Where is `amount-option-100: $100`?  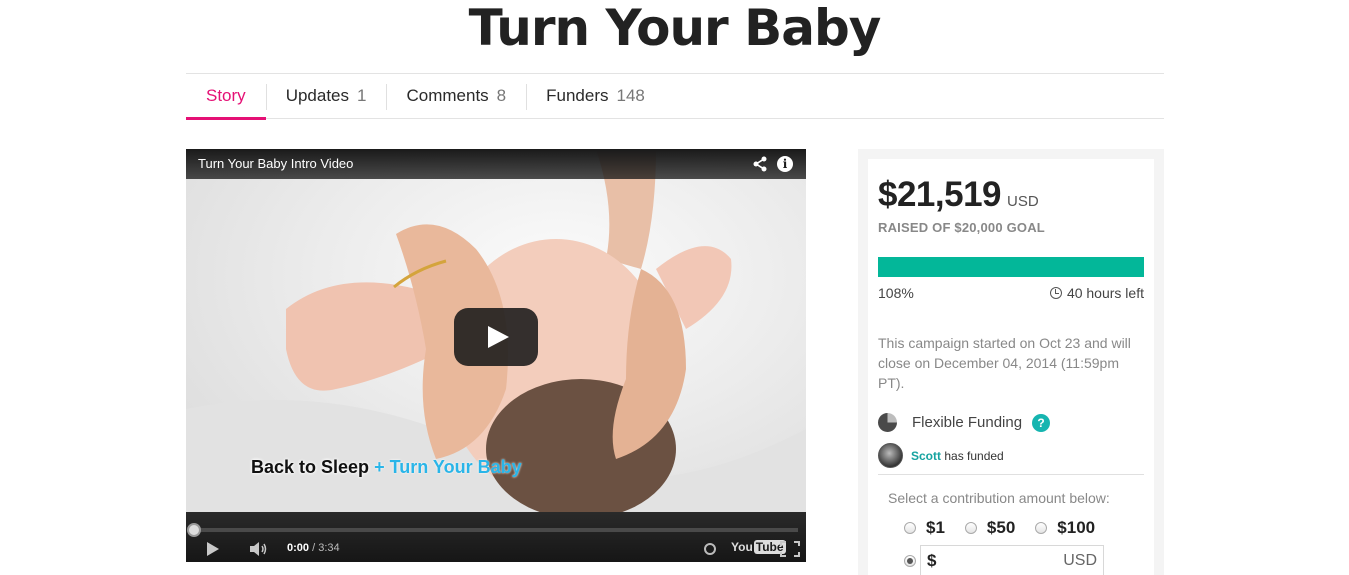
amount-option-100: $100 is located at coordinates (1065, 528).